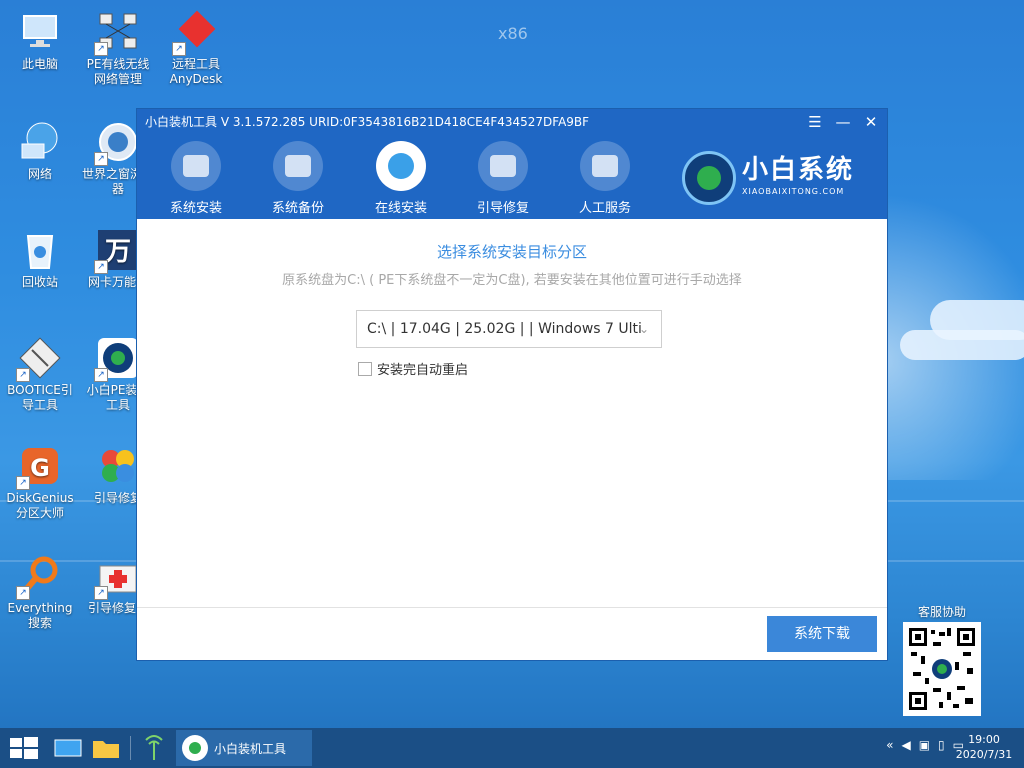  What do you see at coordinates (512, 633) in the screenshot?
I see `window-footer: 系统下载` at bounding box center [512, 633].